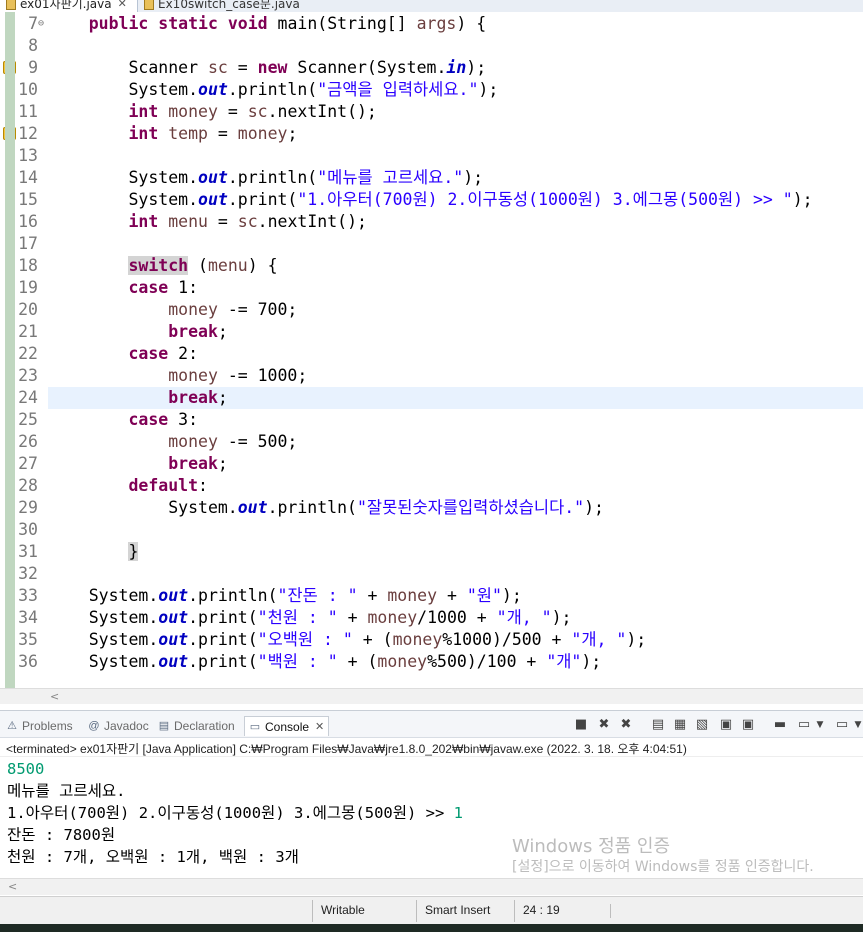 The image size is (863, 932). I want to click on terminate-icon: ■, so click(581, 725).